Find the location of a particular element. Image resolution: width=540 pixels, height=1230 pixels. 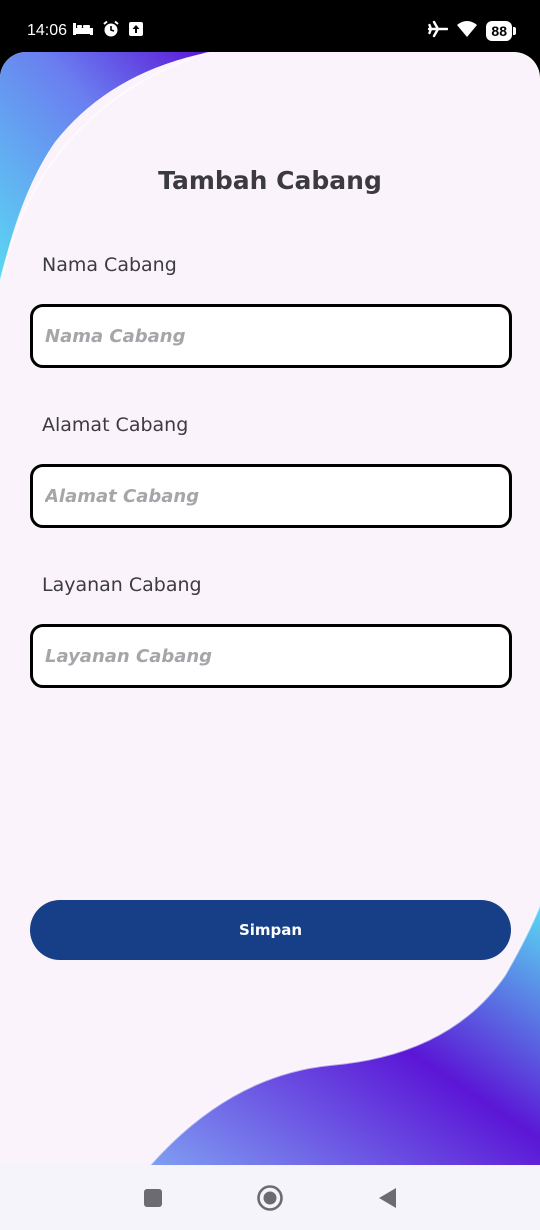

save-button: Simpan is located at coordinates (270, 930).